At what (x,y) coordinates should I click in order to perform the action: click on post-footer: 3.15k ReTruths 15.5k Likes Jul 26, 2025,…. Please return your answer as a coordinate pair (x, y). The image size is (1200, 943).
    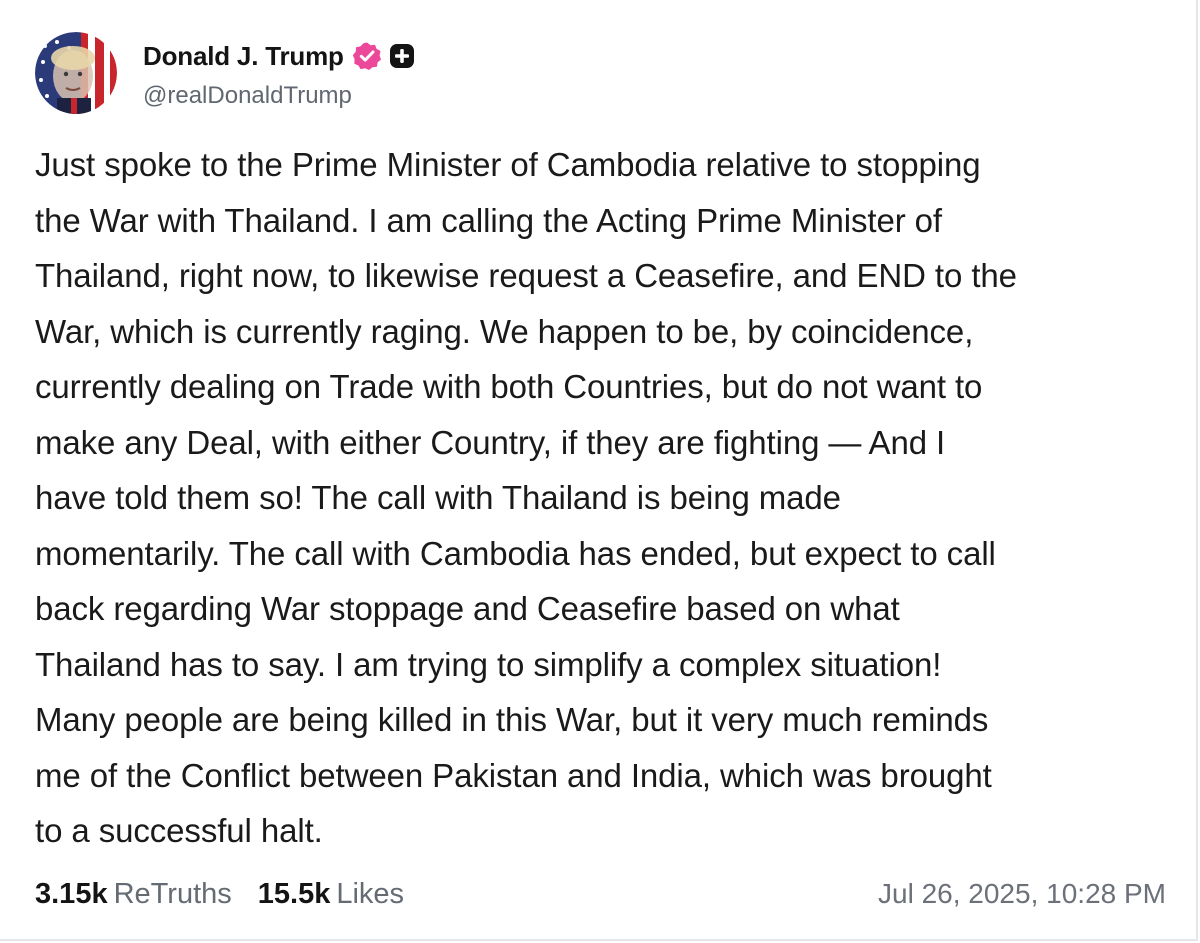
    Looking at the image, I should click on (600, 894).